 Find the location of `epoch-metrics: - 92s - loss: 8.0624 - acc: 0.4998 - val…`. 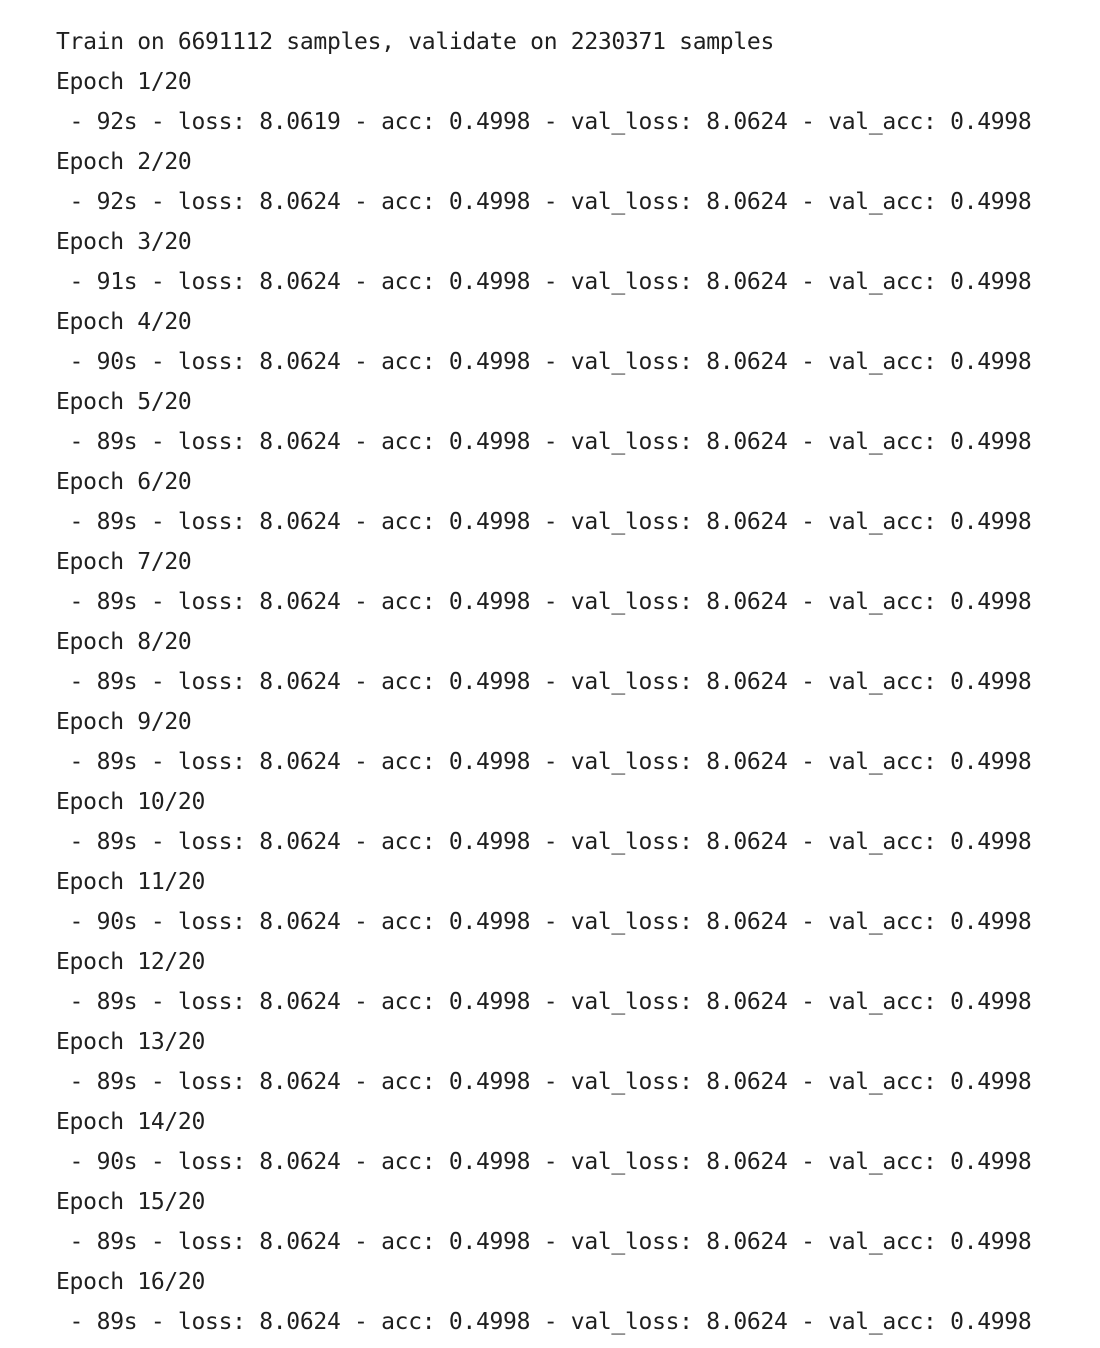

epoch-metrics: - 92s - loss: 8.0624 - acc: 0.4998 - val… is located at coordinates (544, 202).